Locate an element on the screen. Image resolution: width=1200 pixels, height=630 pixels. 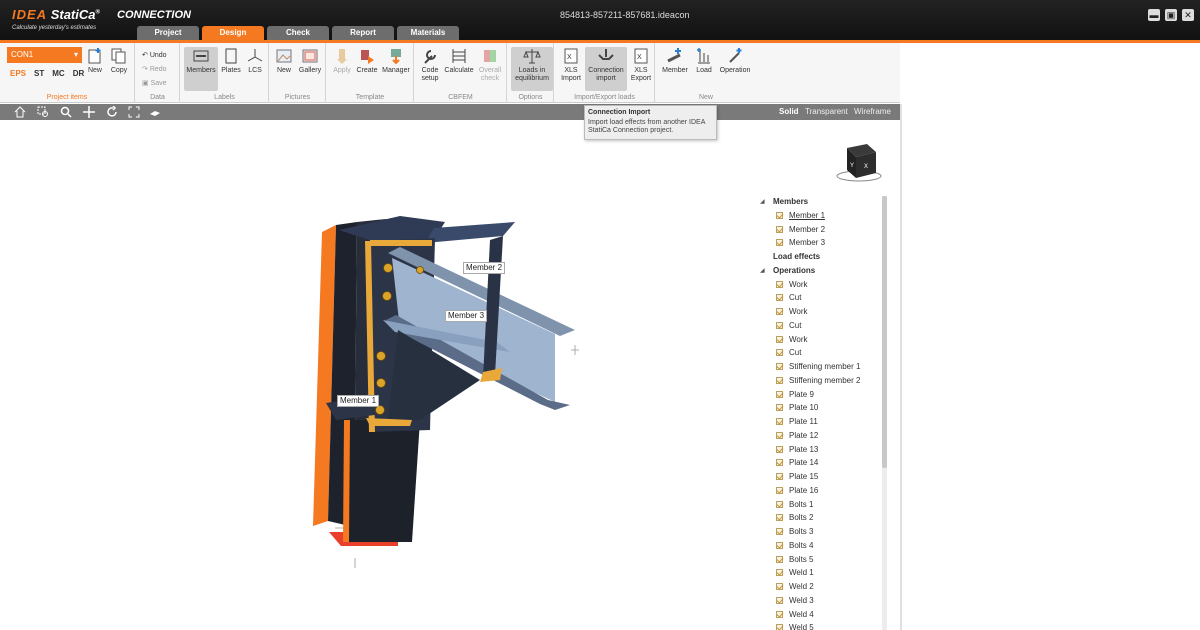
zoom-window-icon is located at coordinates (43, 112).